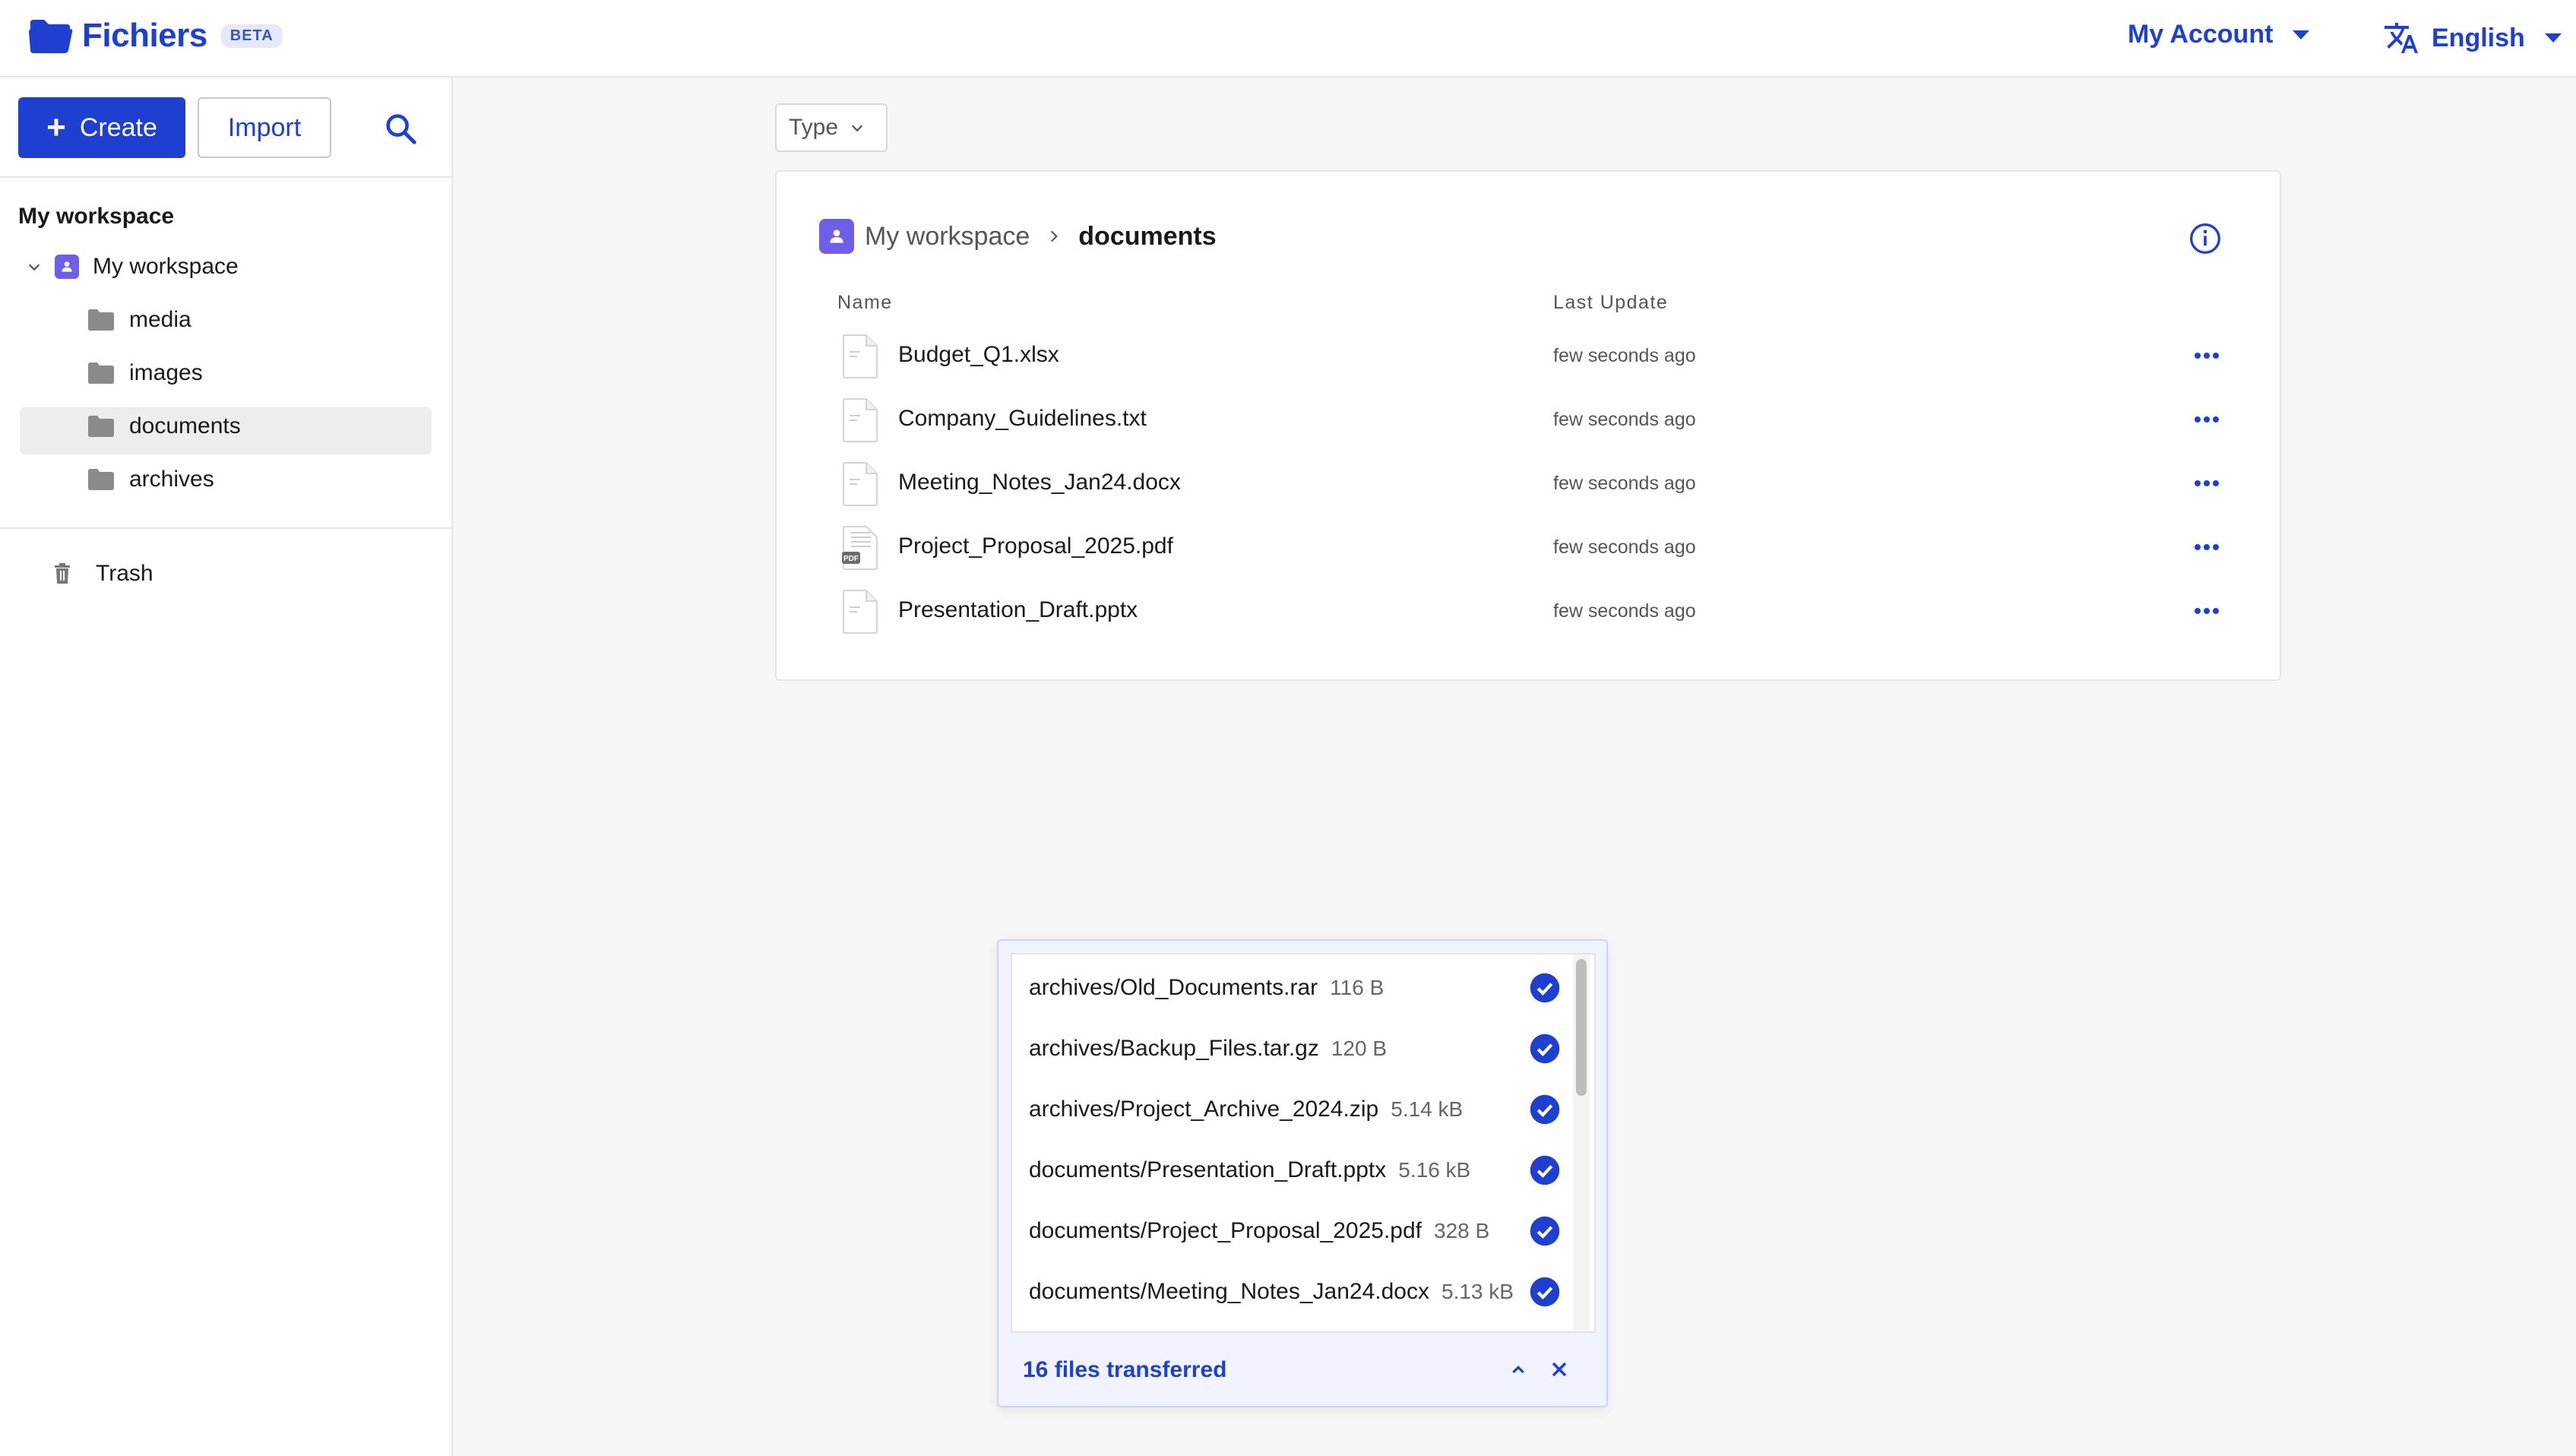 The image size is (2576, 1456). I want to click on upload-path: archives/Project_Archive_2024.zip, so click(1204, 1109).